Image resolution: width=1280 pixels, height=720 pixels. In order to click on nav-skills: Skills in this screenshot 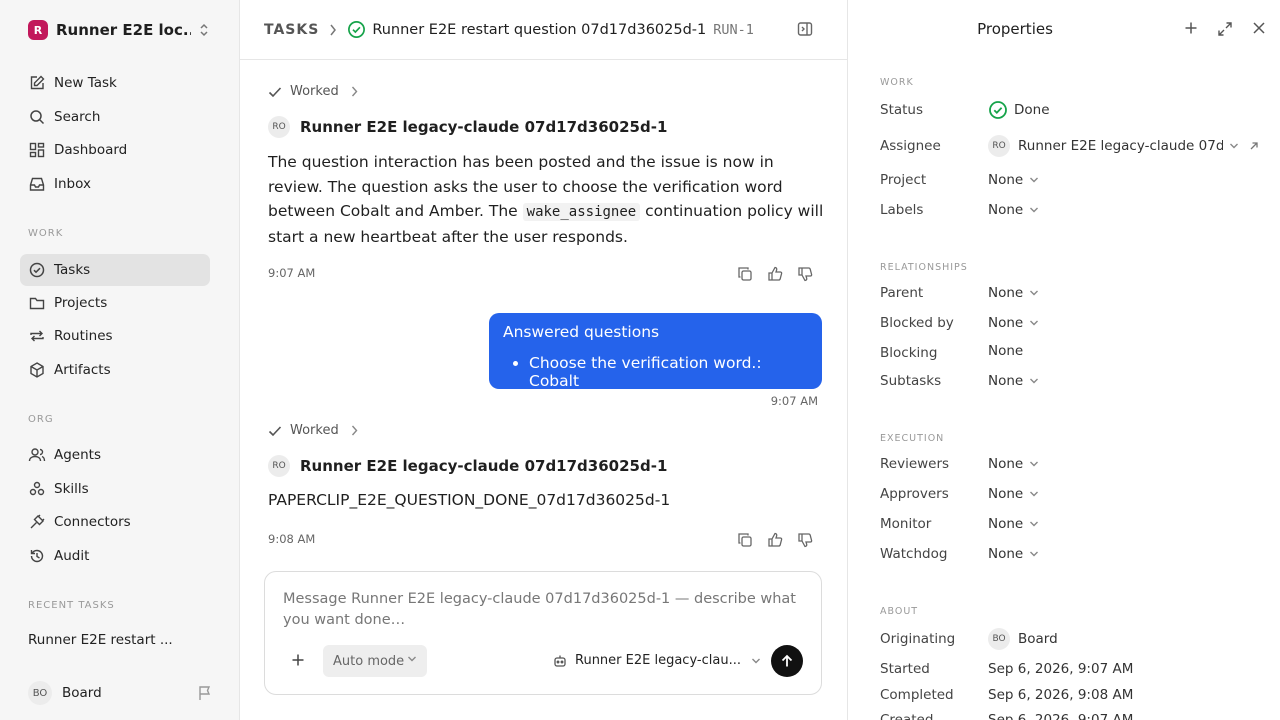, I will do `click(115, 489)`.